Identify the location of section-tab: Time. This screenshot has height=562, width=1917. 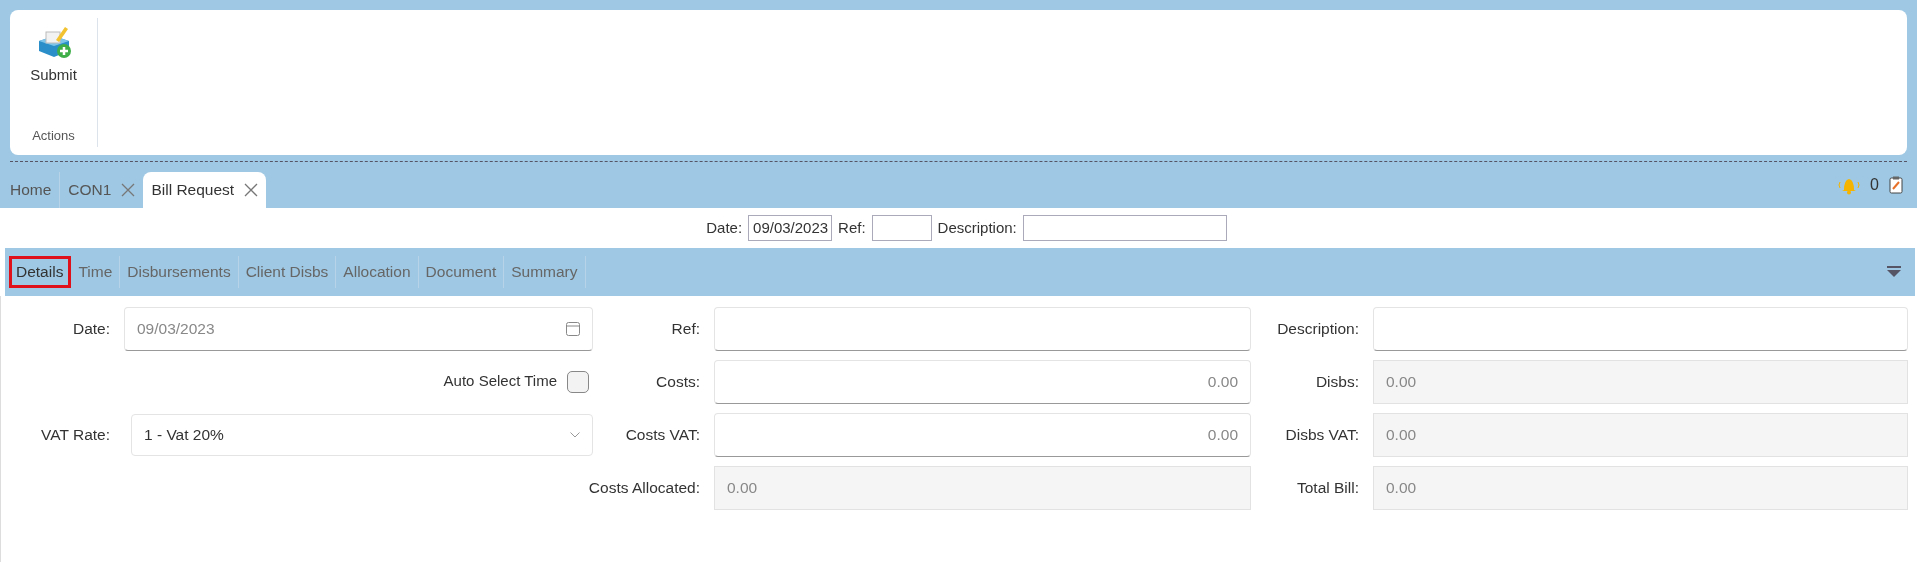
(96, 272).